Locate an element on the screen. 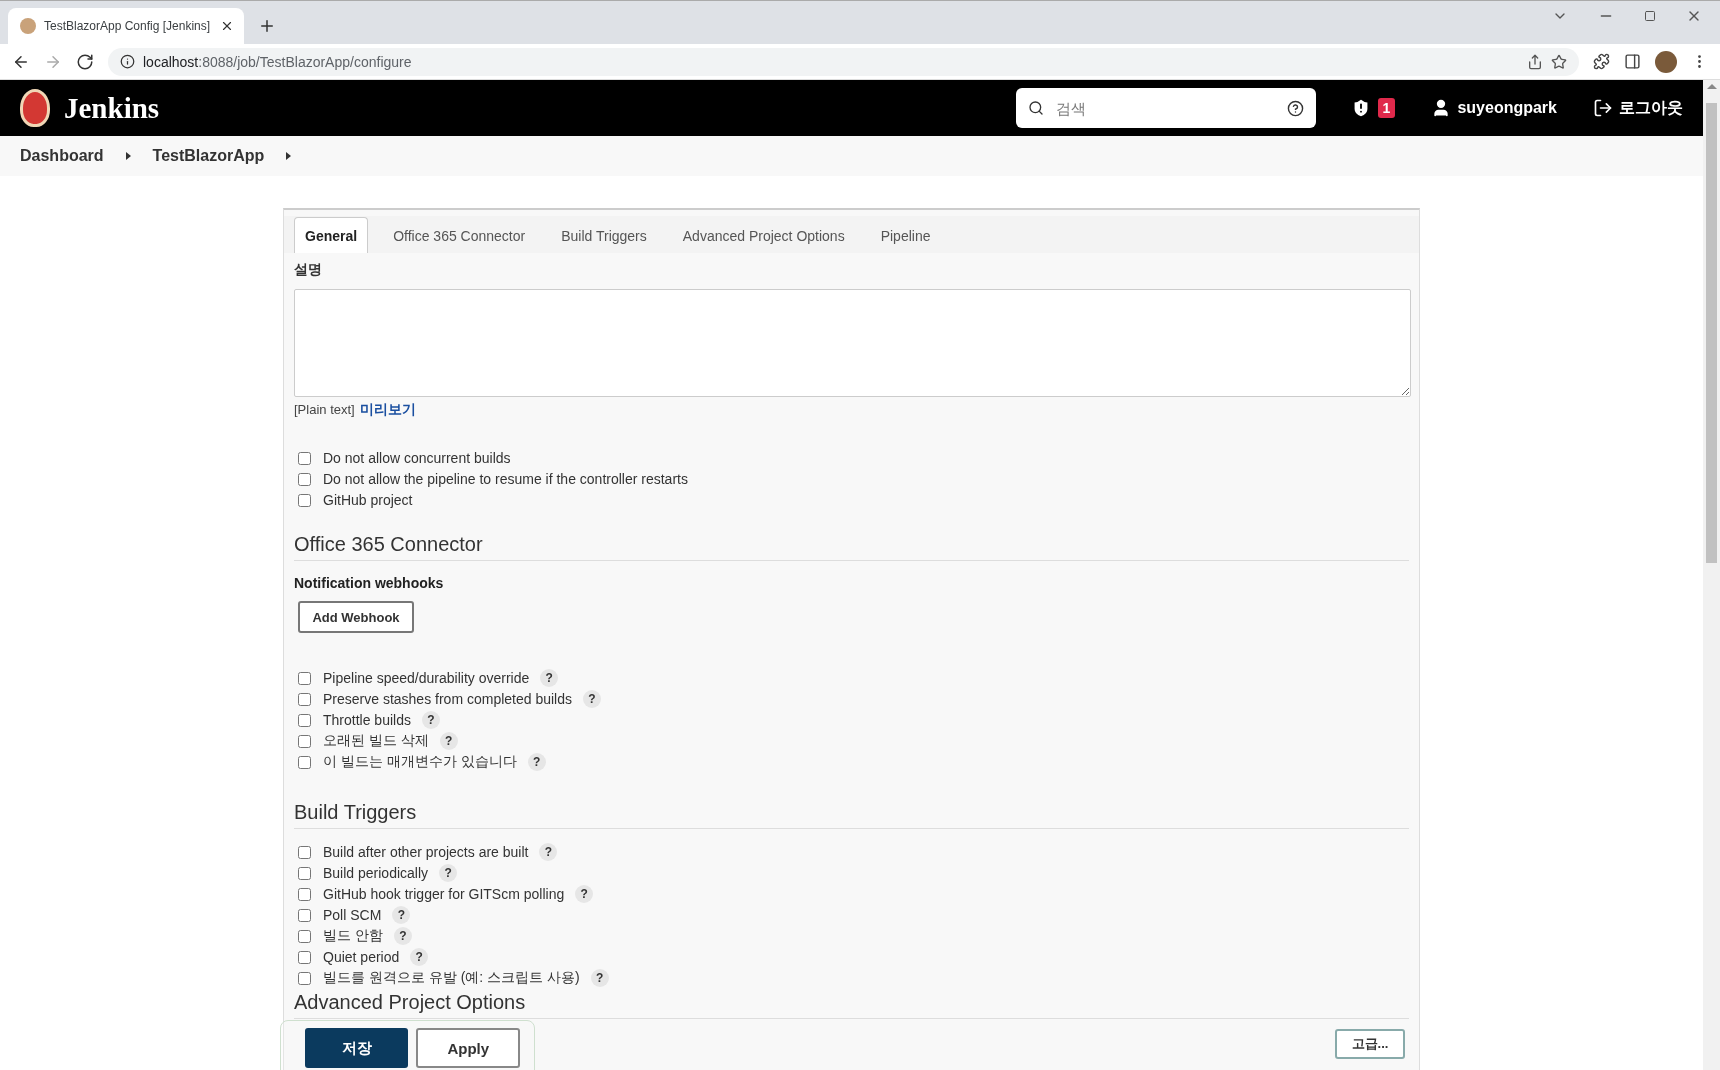 The width and height of the screenshot is (1720, 1070). checkbox-label: Preserve stashes from completed builds is located at coordinates (447, 699).